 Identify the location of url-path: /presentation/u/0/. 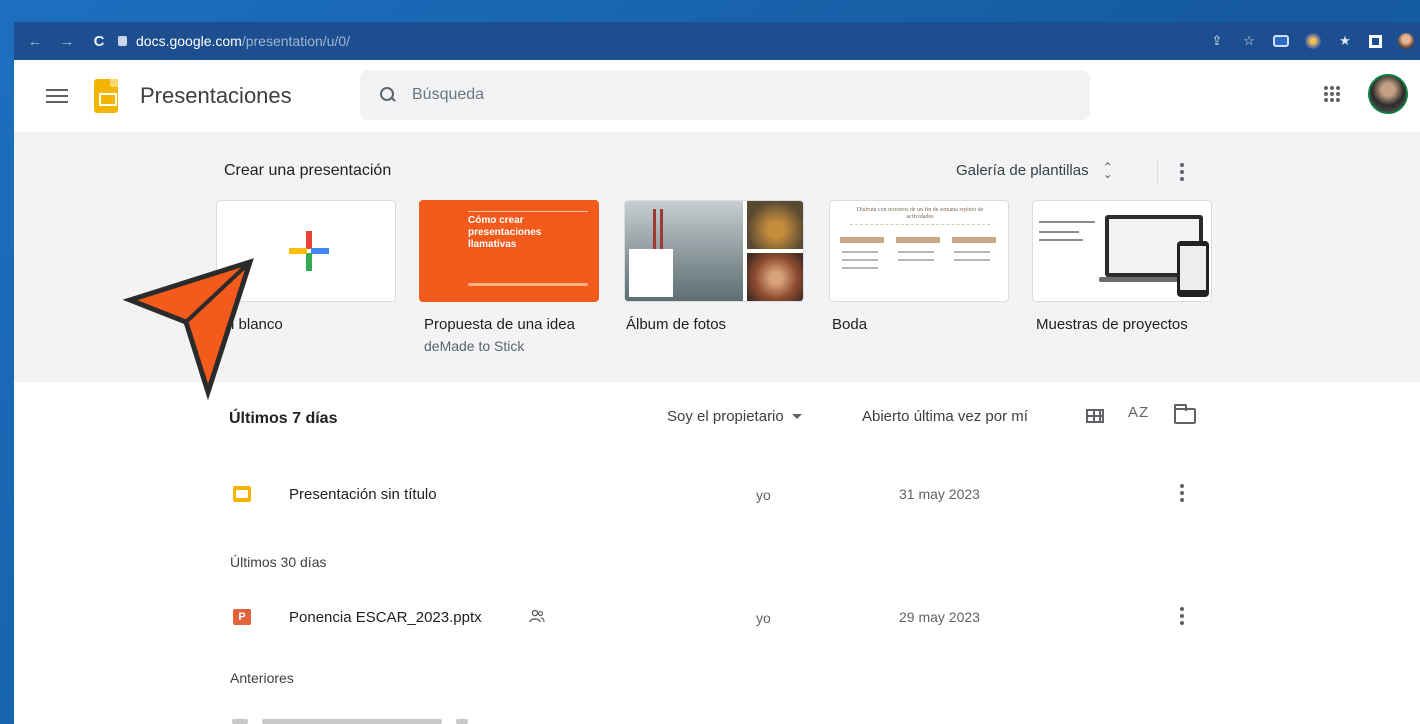
(296, 41).